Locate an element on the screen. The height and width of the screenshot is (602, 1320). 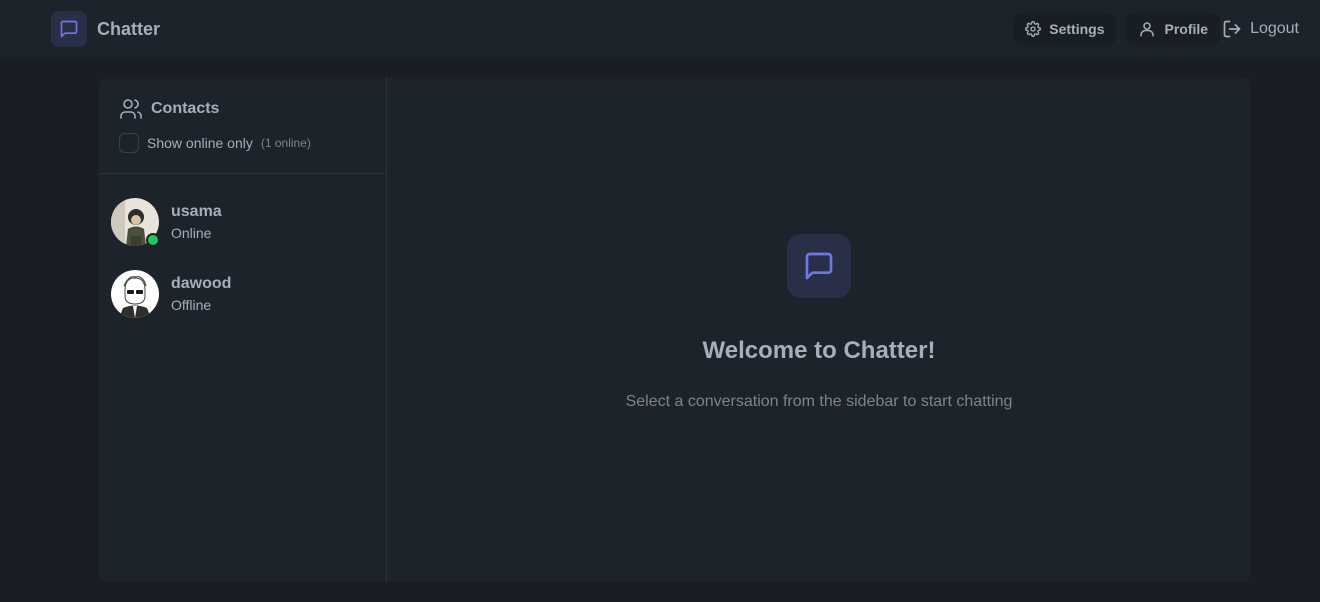
contact-status: Online is located at coordinates (191, 233).